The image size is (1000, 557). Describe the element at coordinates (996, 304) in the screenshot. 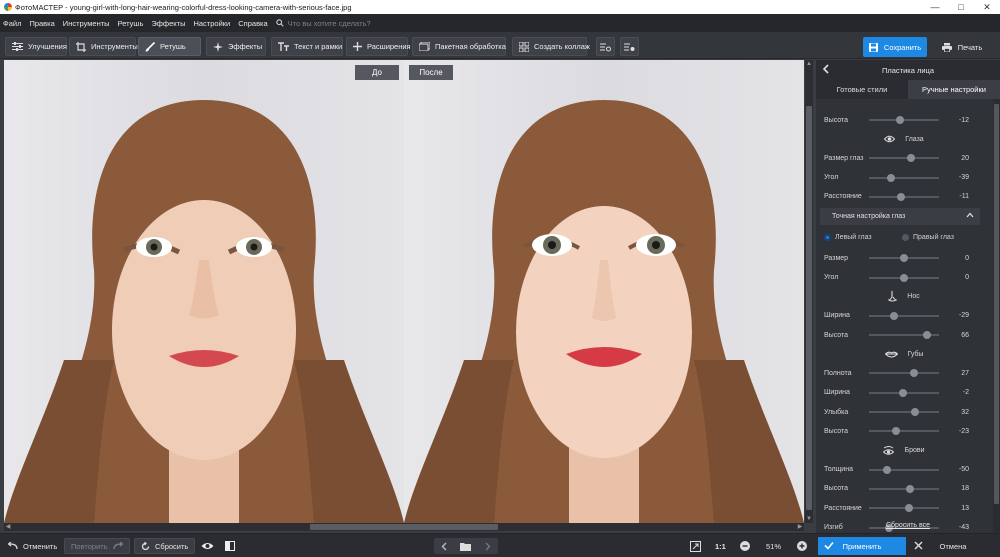

I see `panel-scroll-thumb` at that location.